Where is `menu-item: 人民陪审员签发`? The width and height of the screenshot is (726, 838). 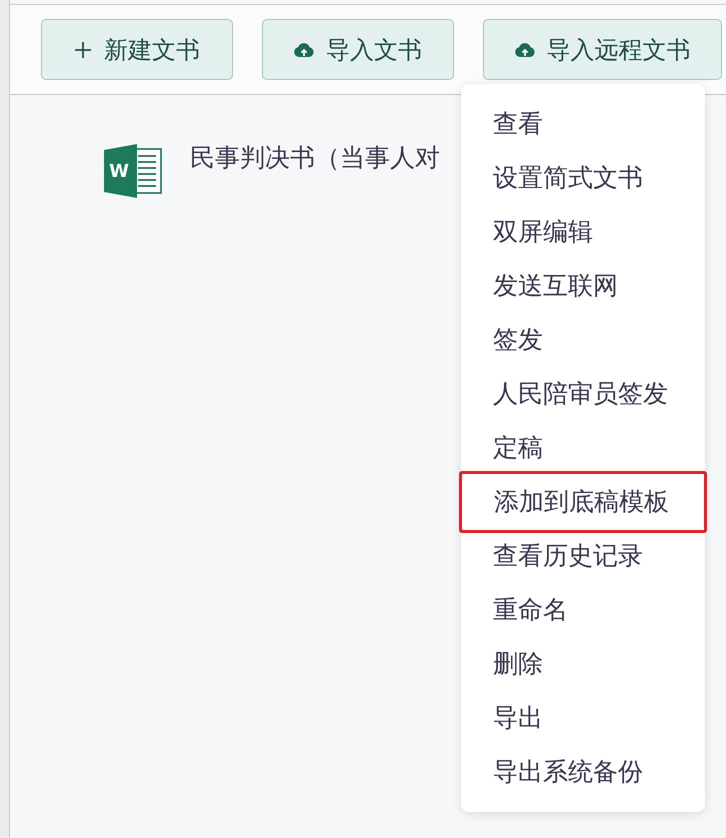
menu-item: 人民陪审员签发 is located at coordinates (583, 394).